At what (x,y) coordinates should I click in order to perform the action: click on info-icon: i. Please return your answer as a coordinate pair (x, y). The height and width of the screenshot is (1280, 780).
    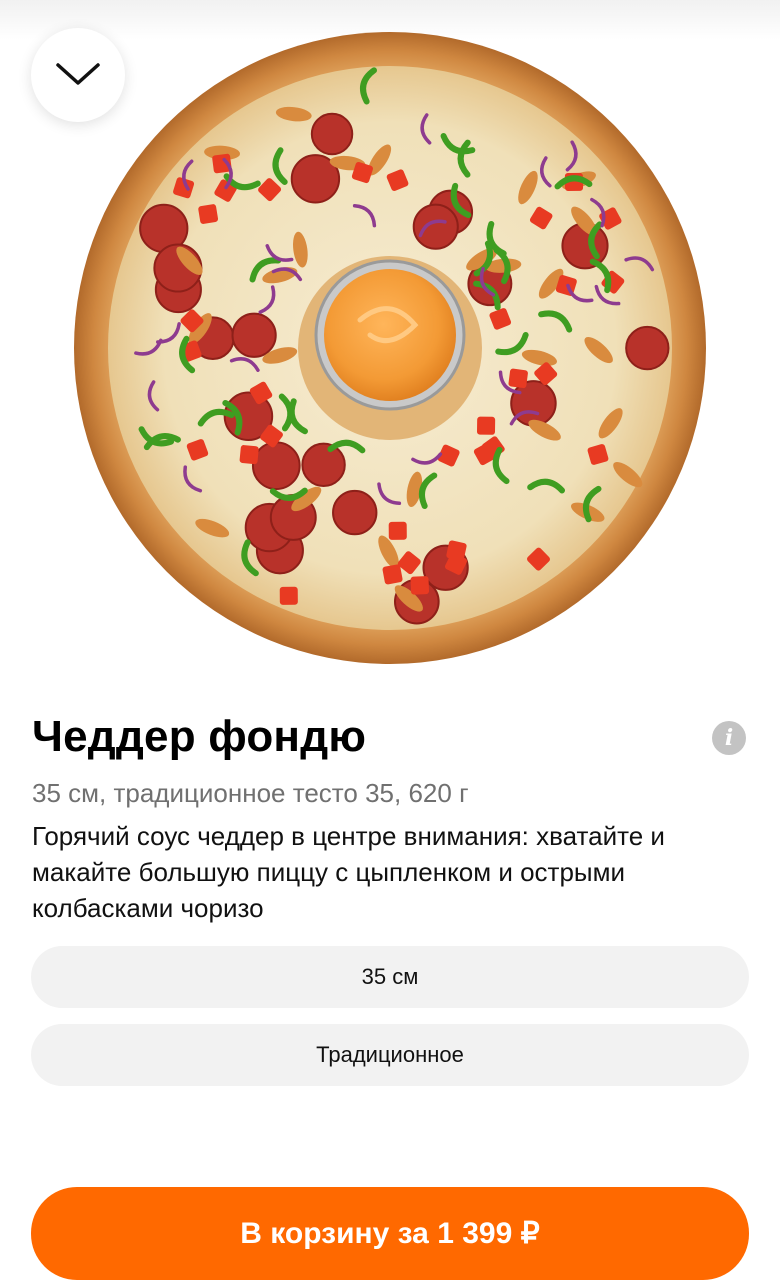
    Looking at the image, I should click on (729, 738).